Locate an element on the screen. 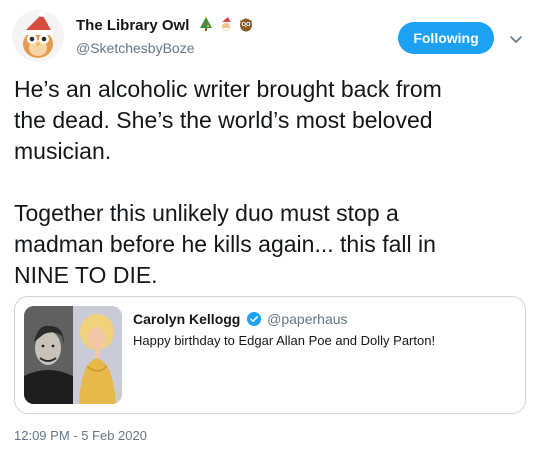 This screenshot has width=540, height=452. santa-face-icon is located at coordinates (225, 24).